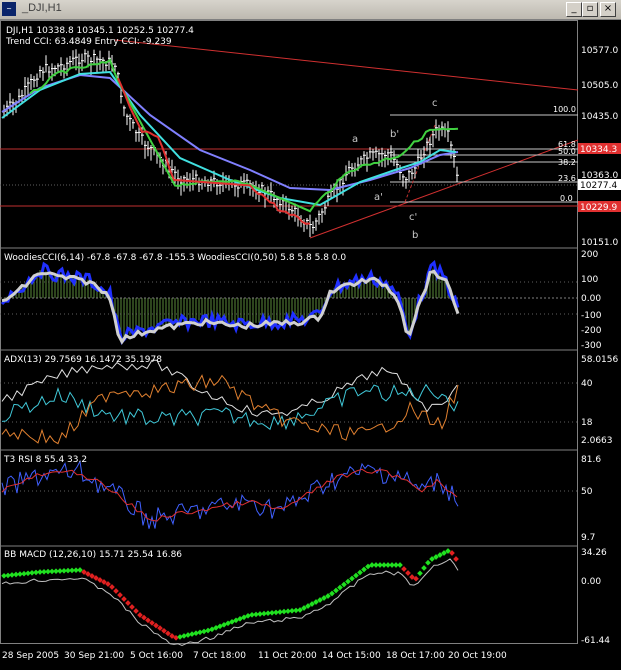 The height and width of the screenshot is (670, 621). What do you see at coordinates (587, 492) in the screenshot?
I see `rsi-tick: 50` at bounding box center [587, 492].